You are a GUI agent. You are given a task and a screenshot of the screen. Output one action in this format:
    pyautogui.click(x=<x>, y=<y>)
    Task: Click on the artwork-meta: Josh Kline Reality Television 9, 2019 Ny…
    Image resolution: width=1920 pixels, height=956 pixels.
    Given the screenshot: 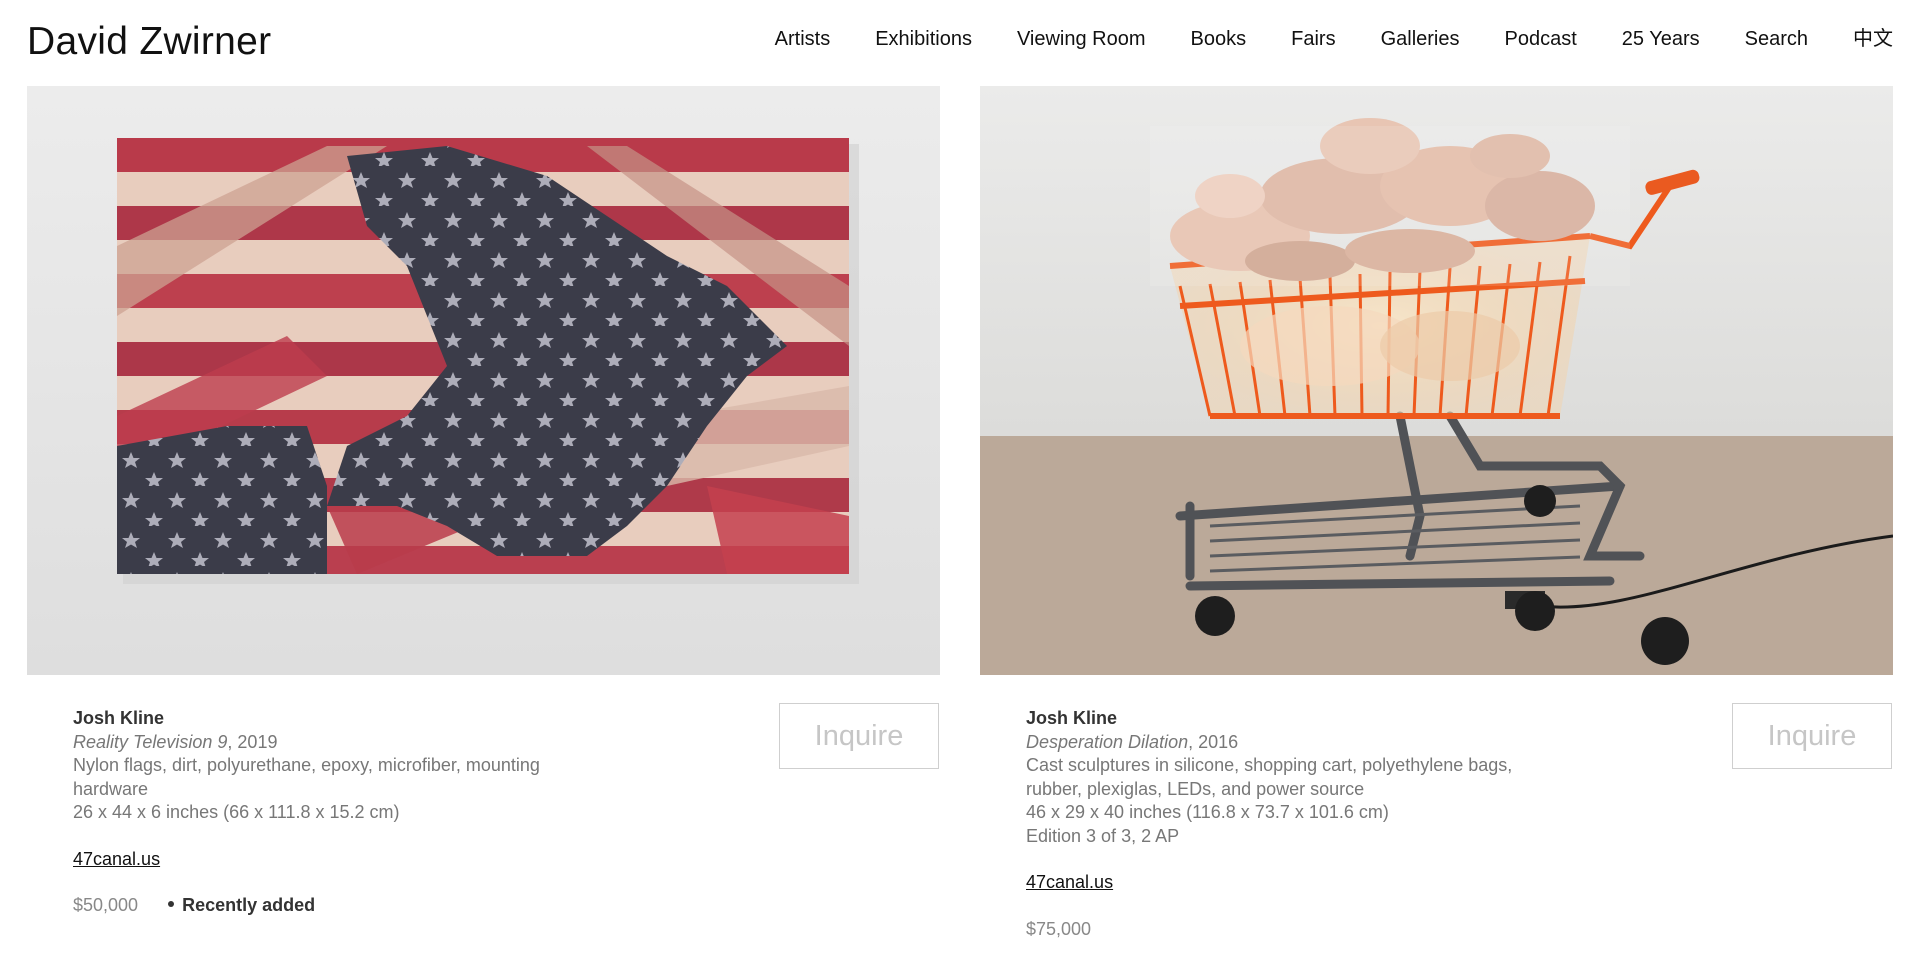 What is the action you would take?
    pyautogui.click(x=333, y=812)
    